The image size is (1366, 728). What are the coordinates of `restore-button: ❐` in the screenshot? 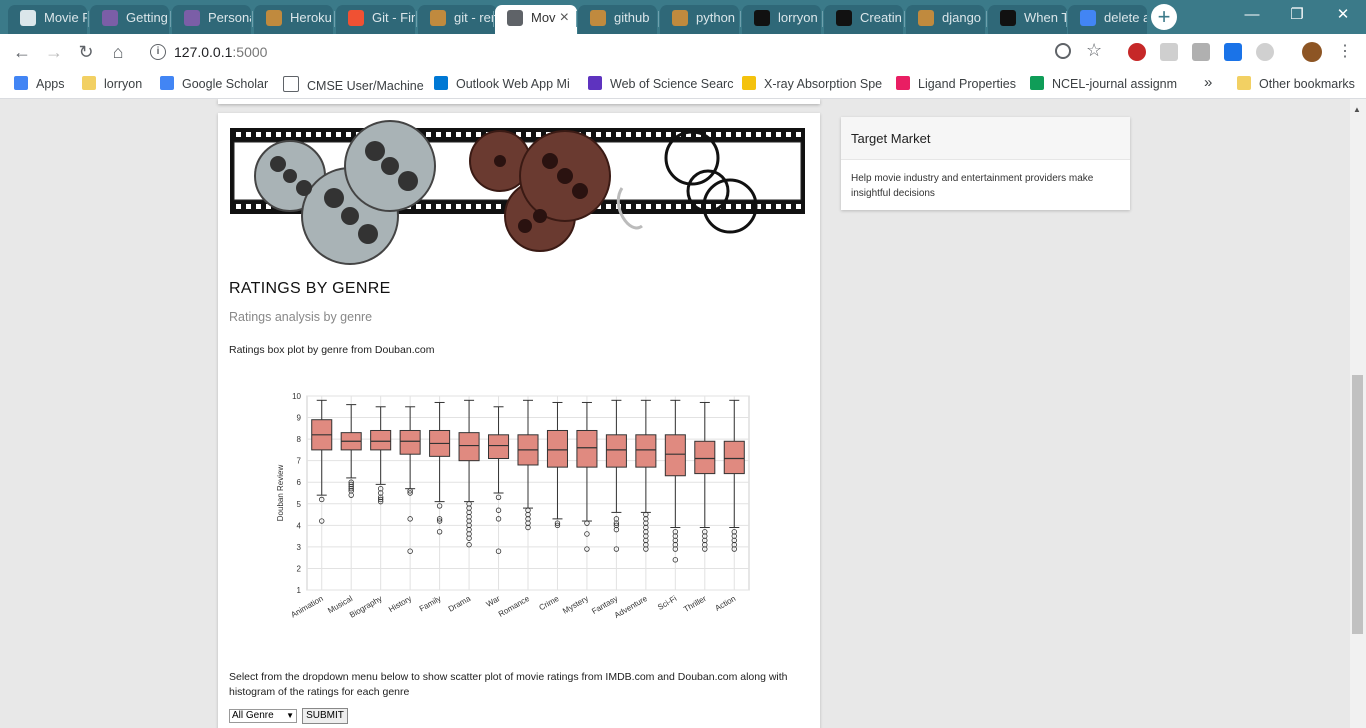 It's located at (1297, 15).